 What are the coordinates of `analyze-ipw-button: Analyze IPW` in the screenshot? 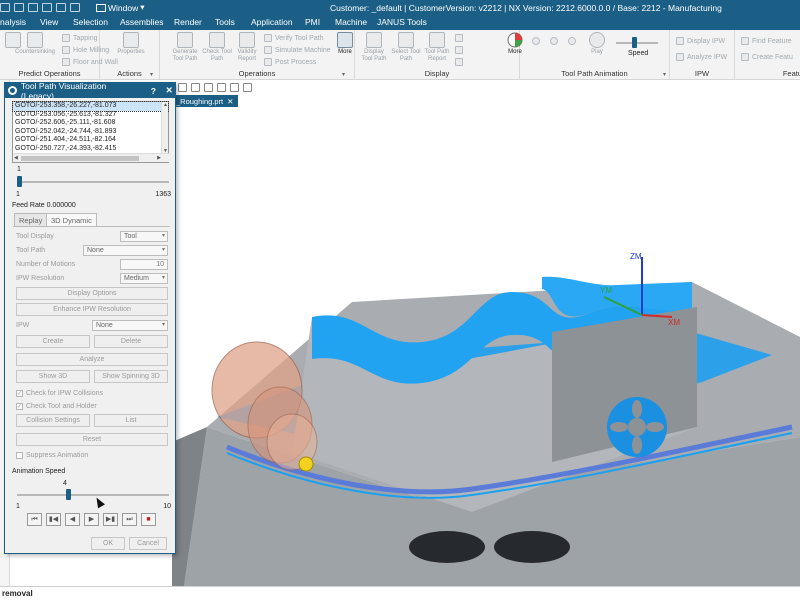 It's located at (701, 57).